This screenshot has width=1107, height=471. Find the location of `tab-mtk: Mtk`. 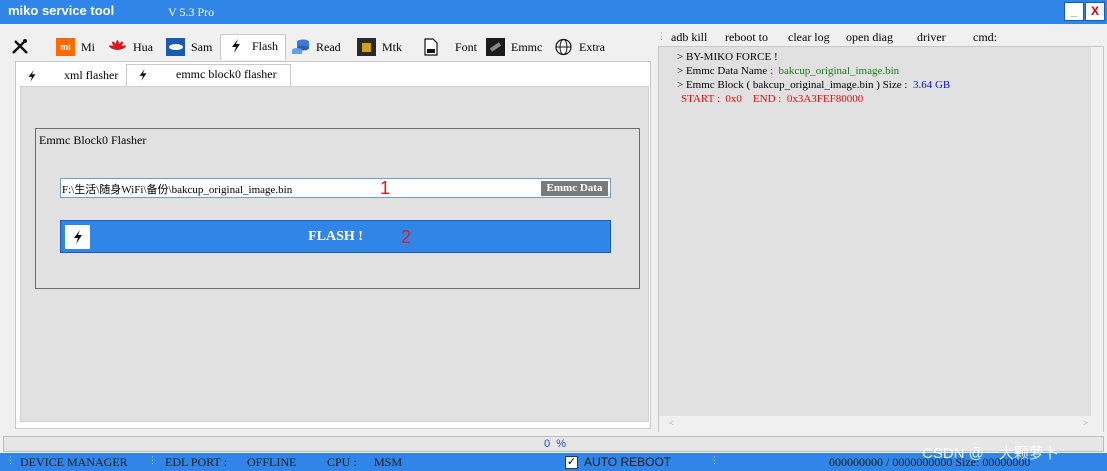

tab-mtk: Mtk is located at coordinates (384, 47).